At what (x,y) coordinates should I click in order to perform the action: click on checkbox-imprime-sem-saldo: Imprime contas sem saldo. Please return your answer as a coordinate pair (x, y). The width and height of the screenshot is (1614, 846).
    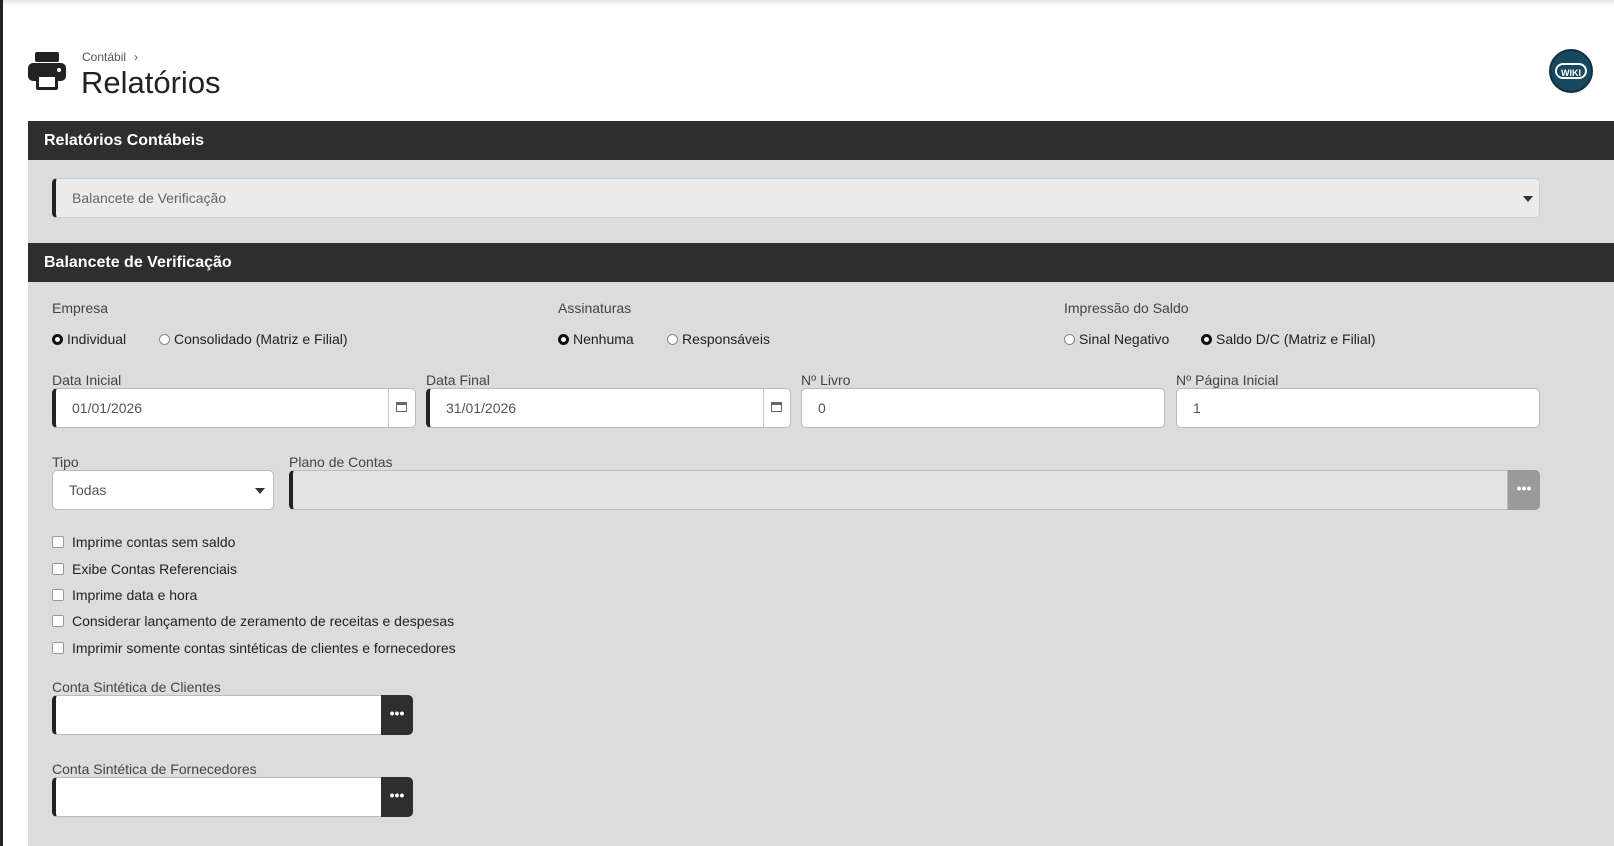
    Looking at the image, I should click on (143, 542).